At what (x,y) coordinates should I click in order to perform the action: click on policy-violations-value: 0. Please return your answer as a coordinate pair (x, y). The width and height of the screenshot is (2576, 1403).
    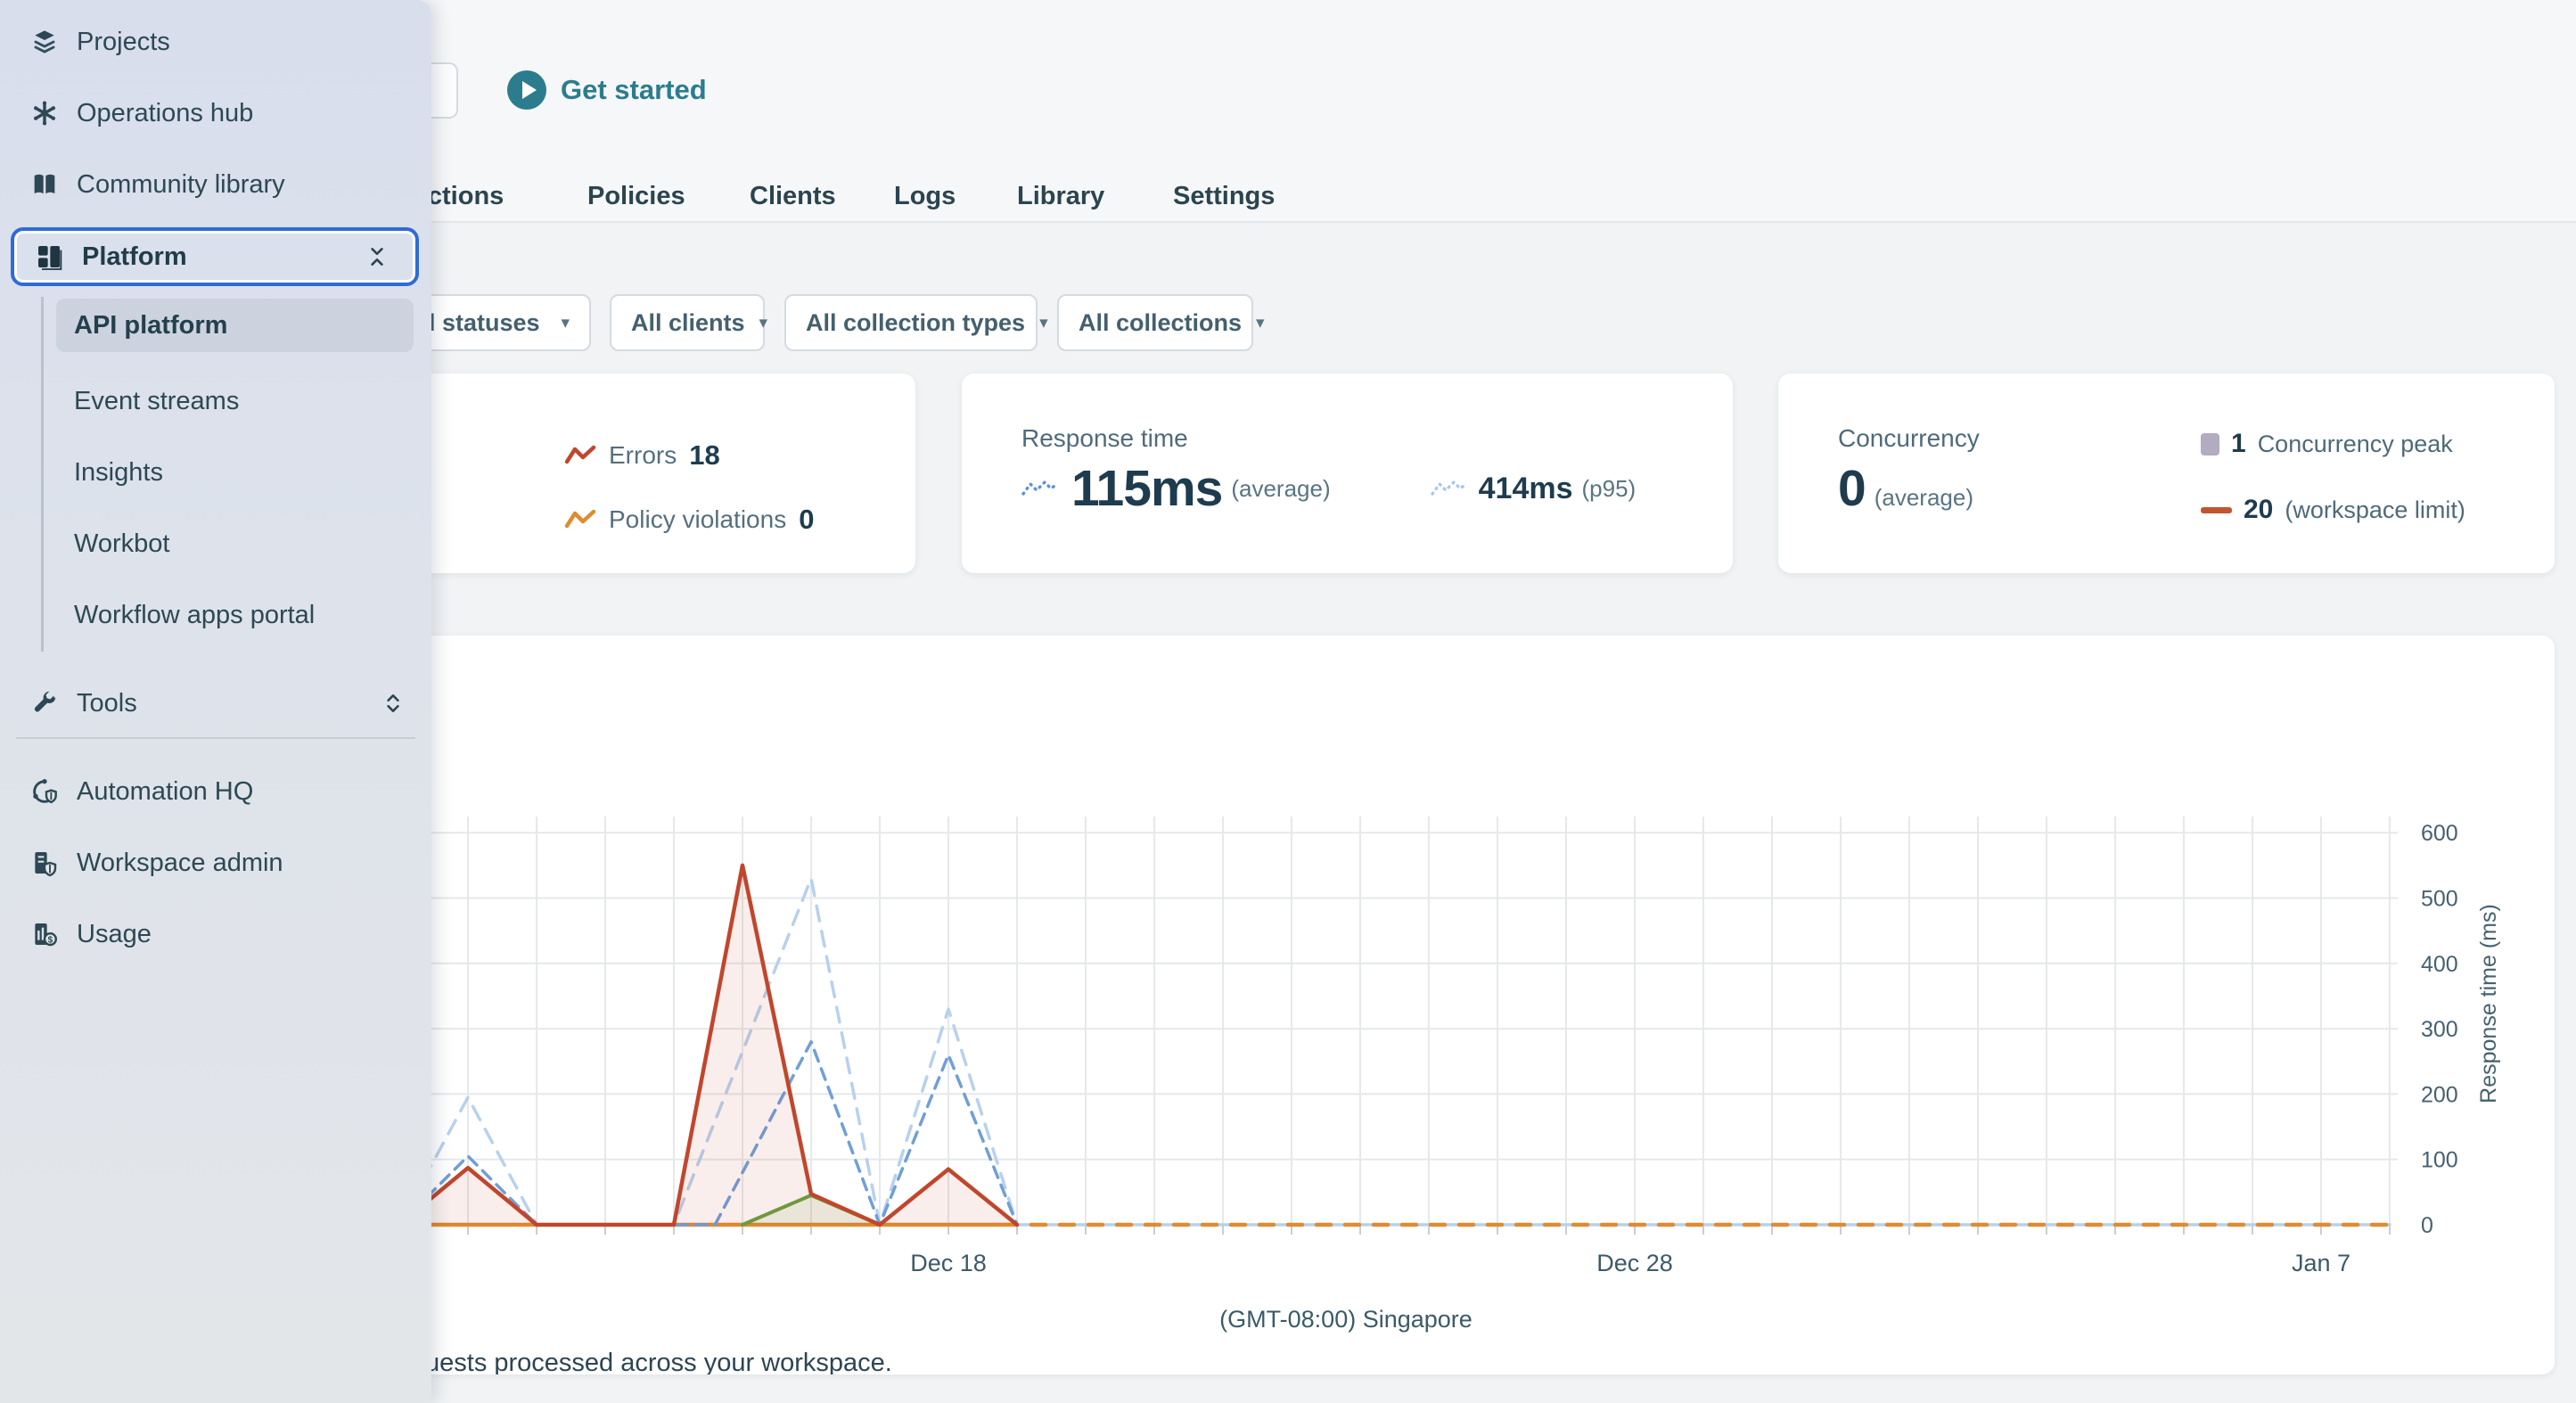
    Looking at the image, I should click on (807, 519).